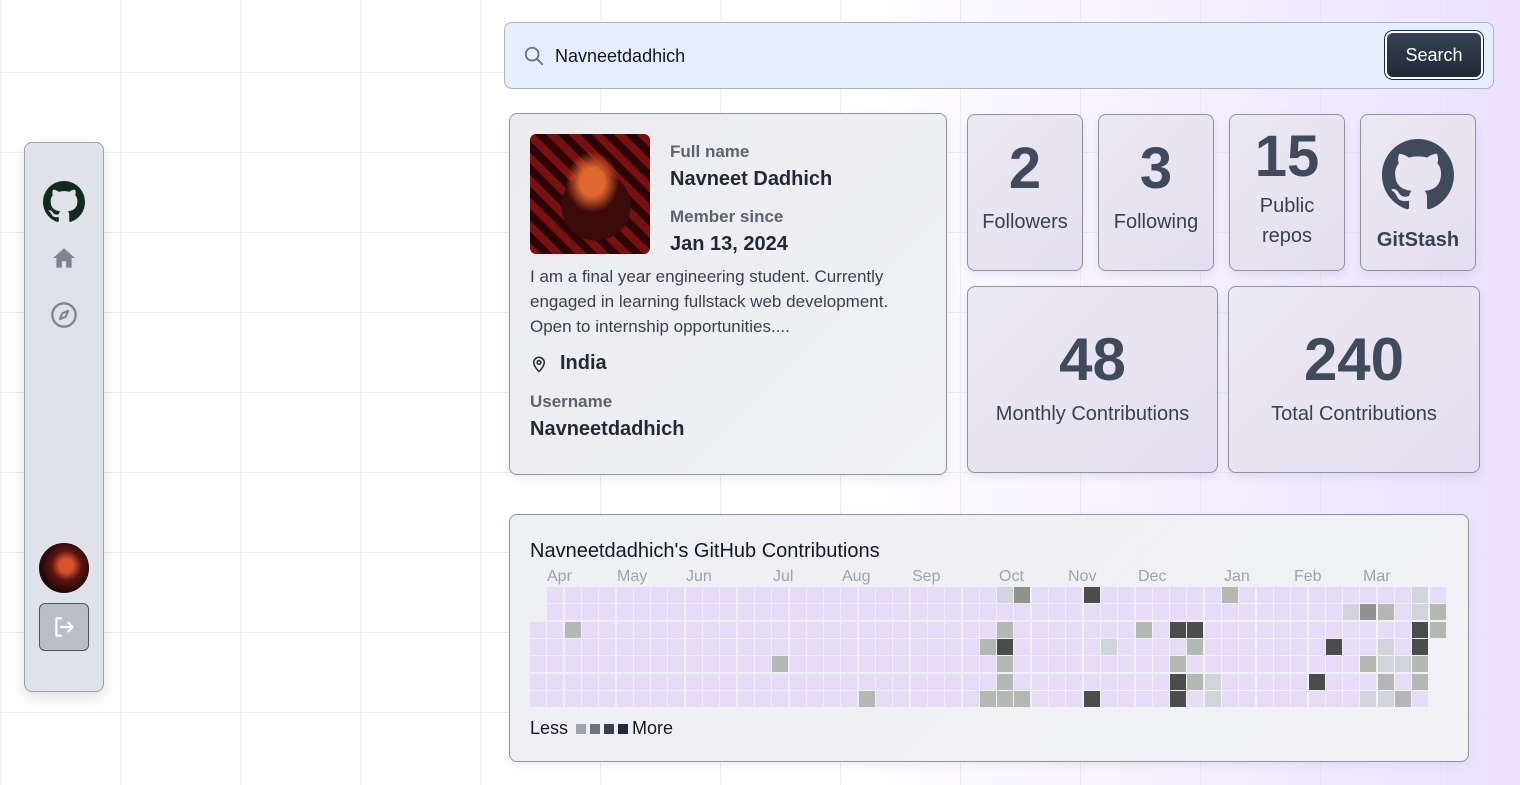 The image size is (1520, 785). Describe the element at coordinates (64, 315) in the screenshot. I see `sidebar-item-explore` at that location.